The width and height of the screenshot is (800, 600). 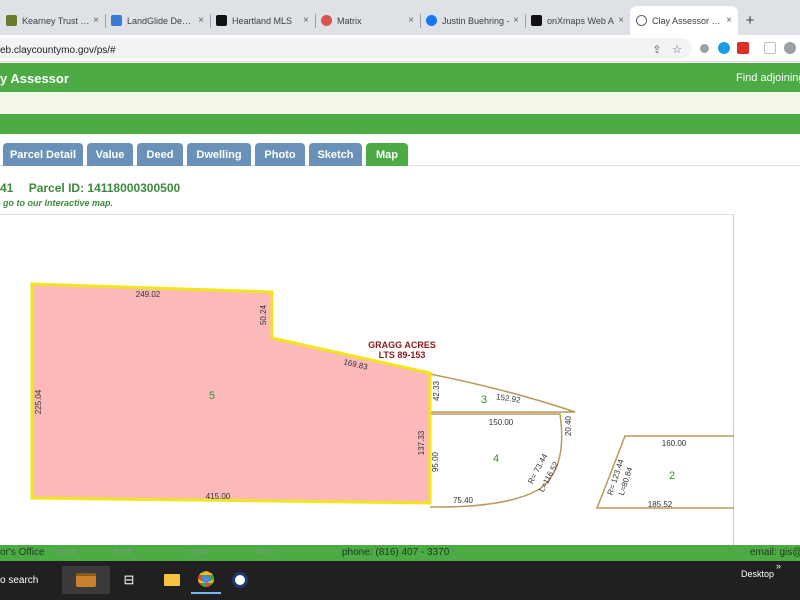 I want to click on address-url: eb.claycountymo.gov/ps/#, so click(x=58, y=50).